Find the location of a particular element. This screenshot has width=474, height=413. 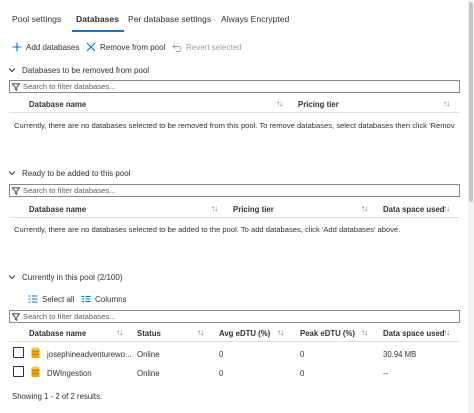

plus-icon is located at coordinates (17, 47).